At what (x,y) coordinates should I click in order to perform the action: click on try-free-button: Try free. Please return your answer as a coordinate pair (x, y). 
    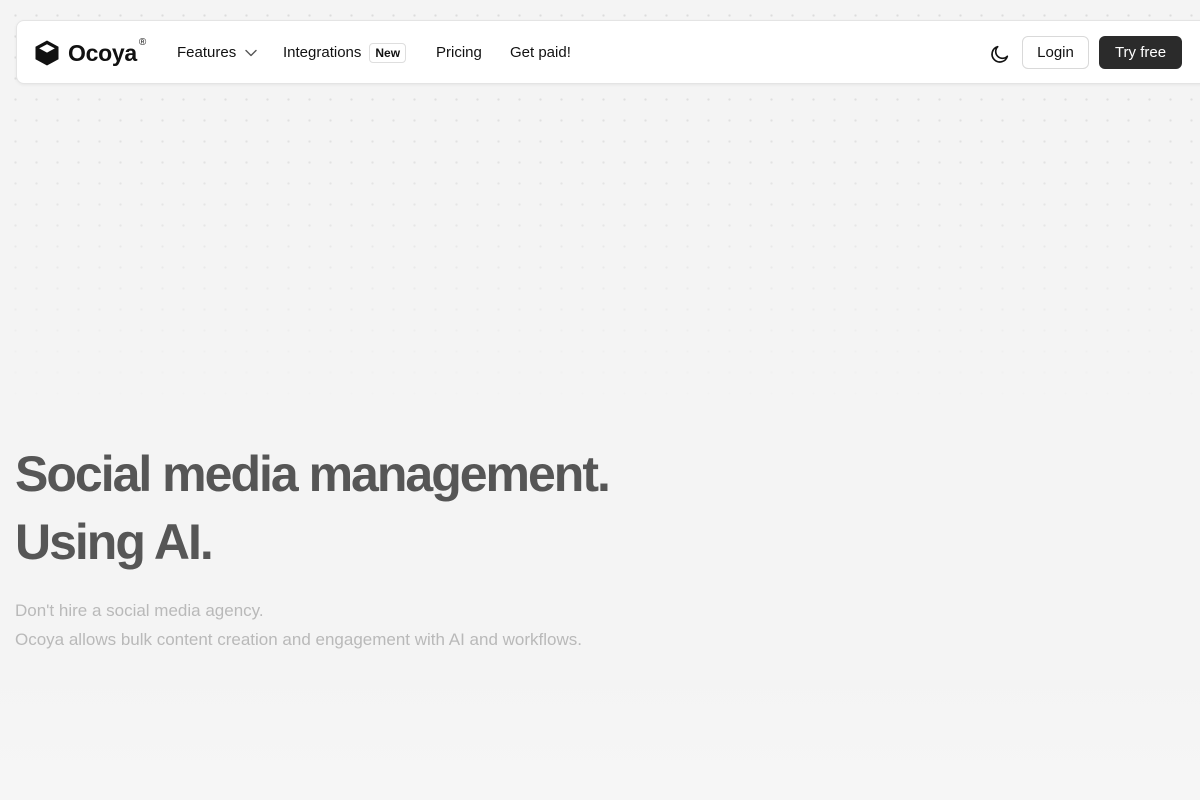
    Looking at the image, I should click on (1140, 52).